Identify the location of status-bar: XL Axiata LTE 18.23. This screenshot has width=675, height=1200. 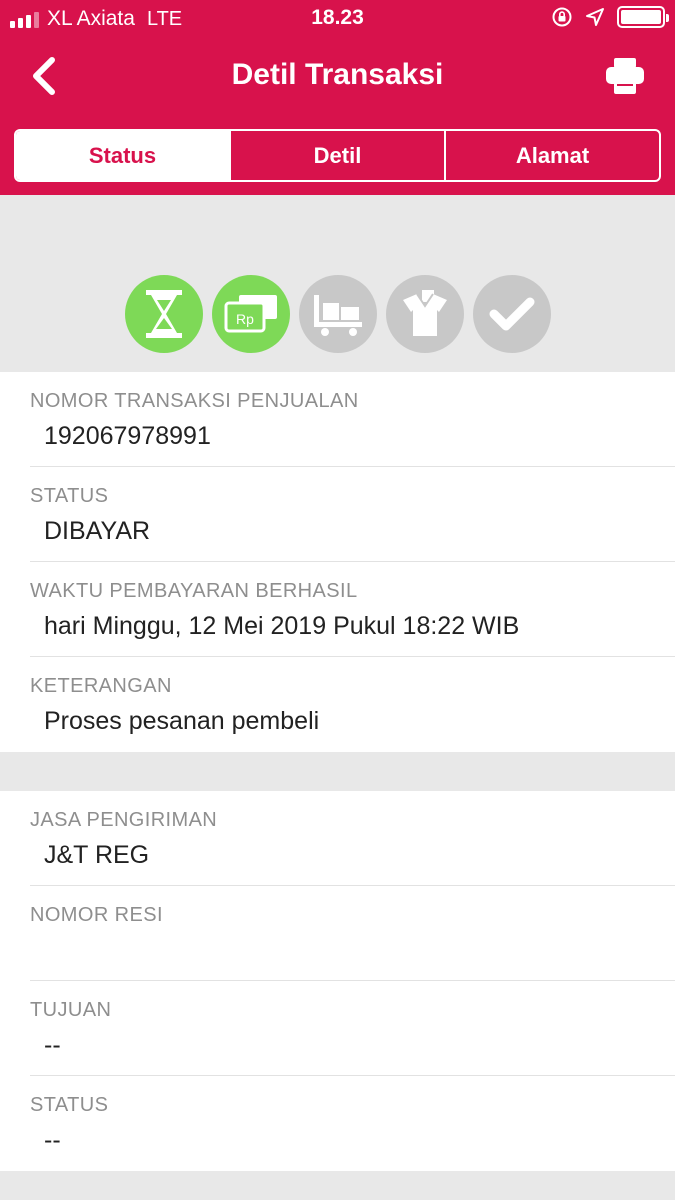
(337, 19).